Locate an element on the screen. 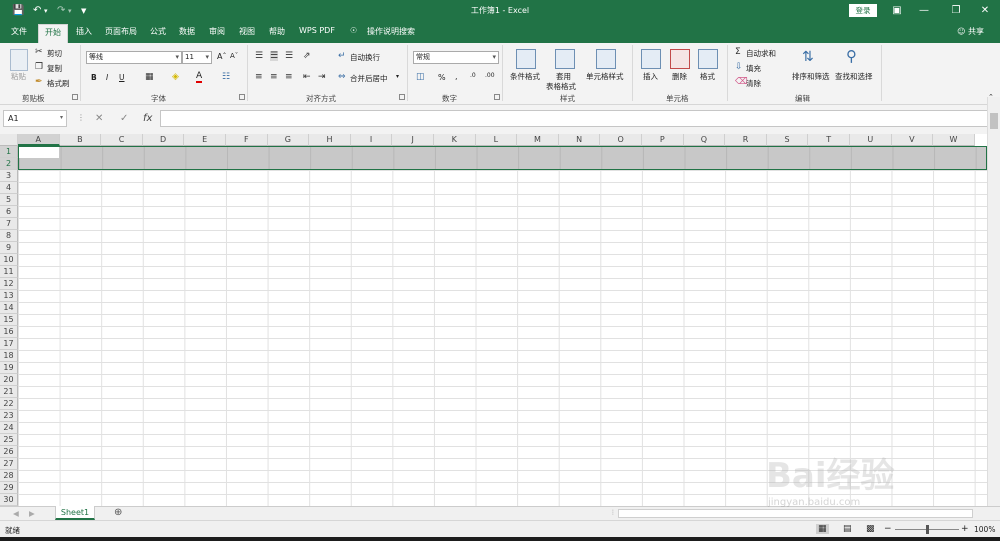 This screenshot has height=541, width=1000. row-header: 29 is located at coordinates (9, 488).